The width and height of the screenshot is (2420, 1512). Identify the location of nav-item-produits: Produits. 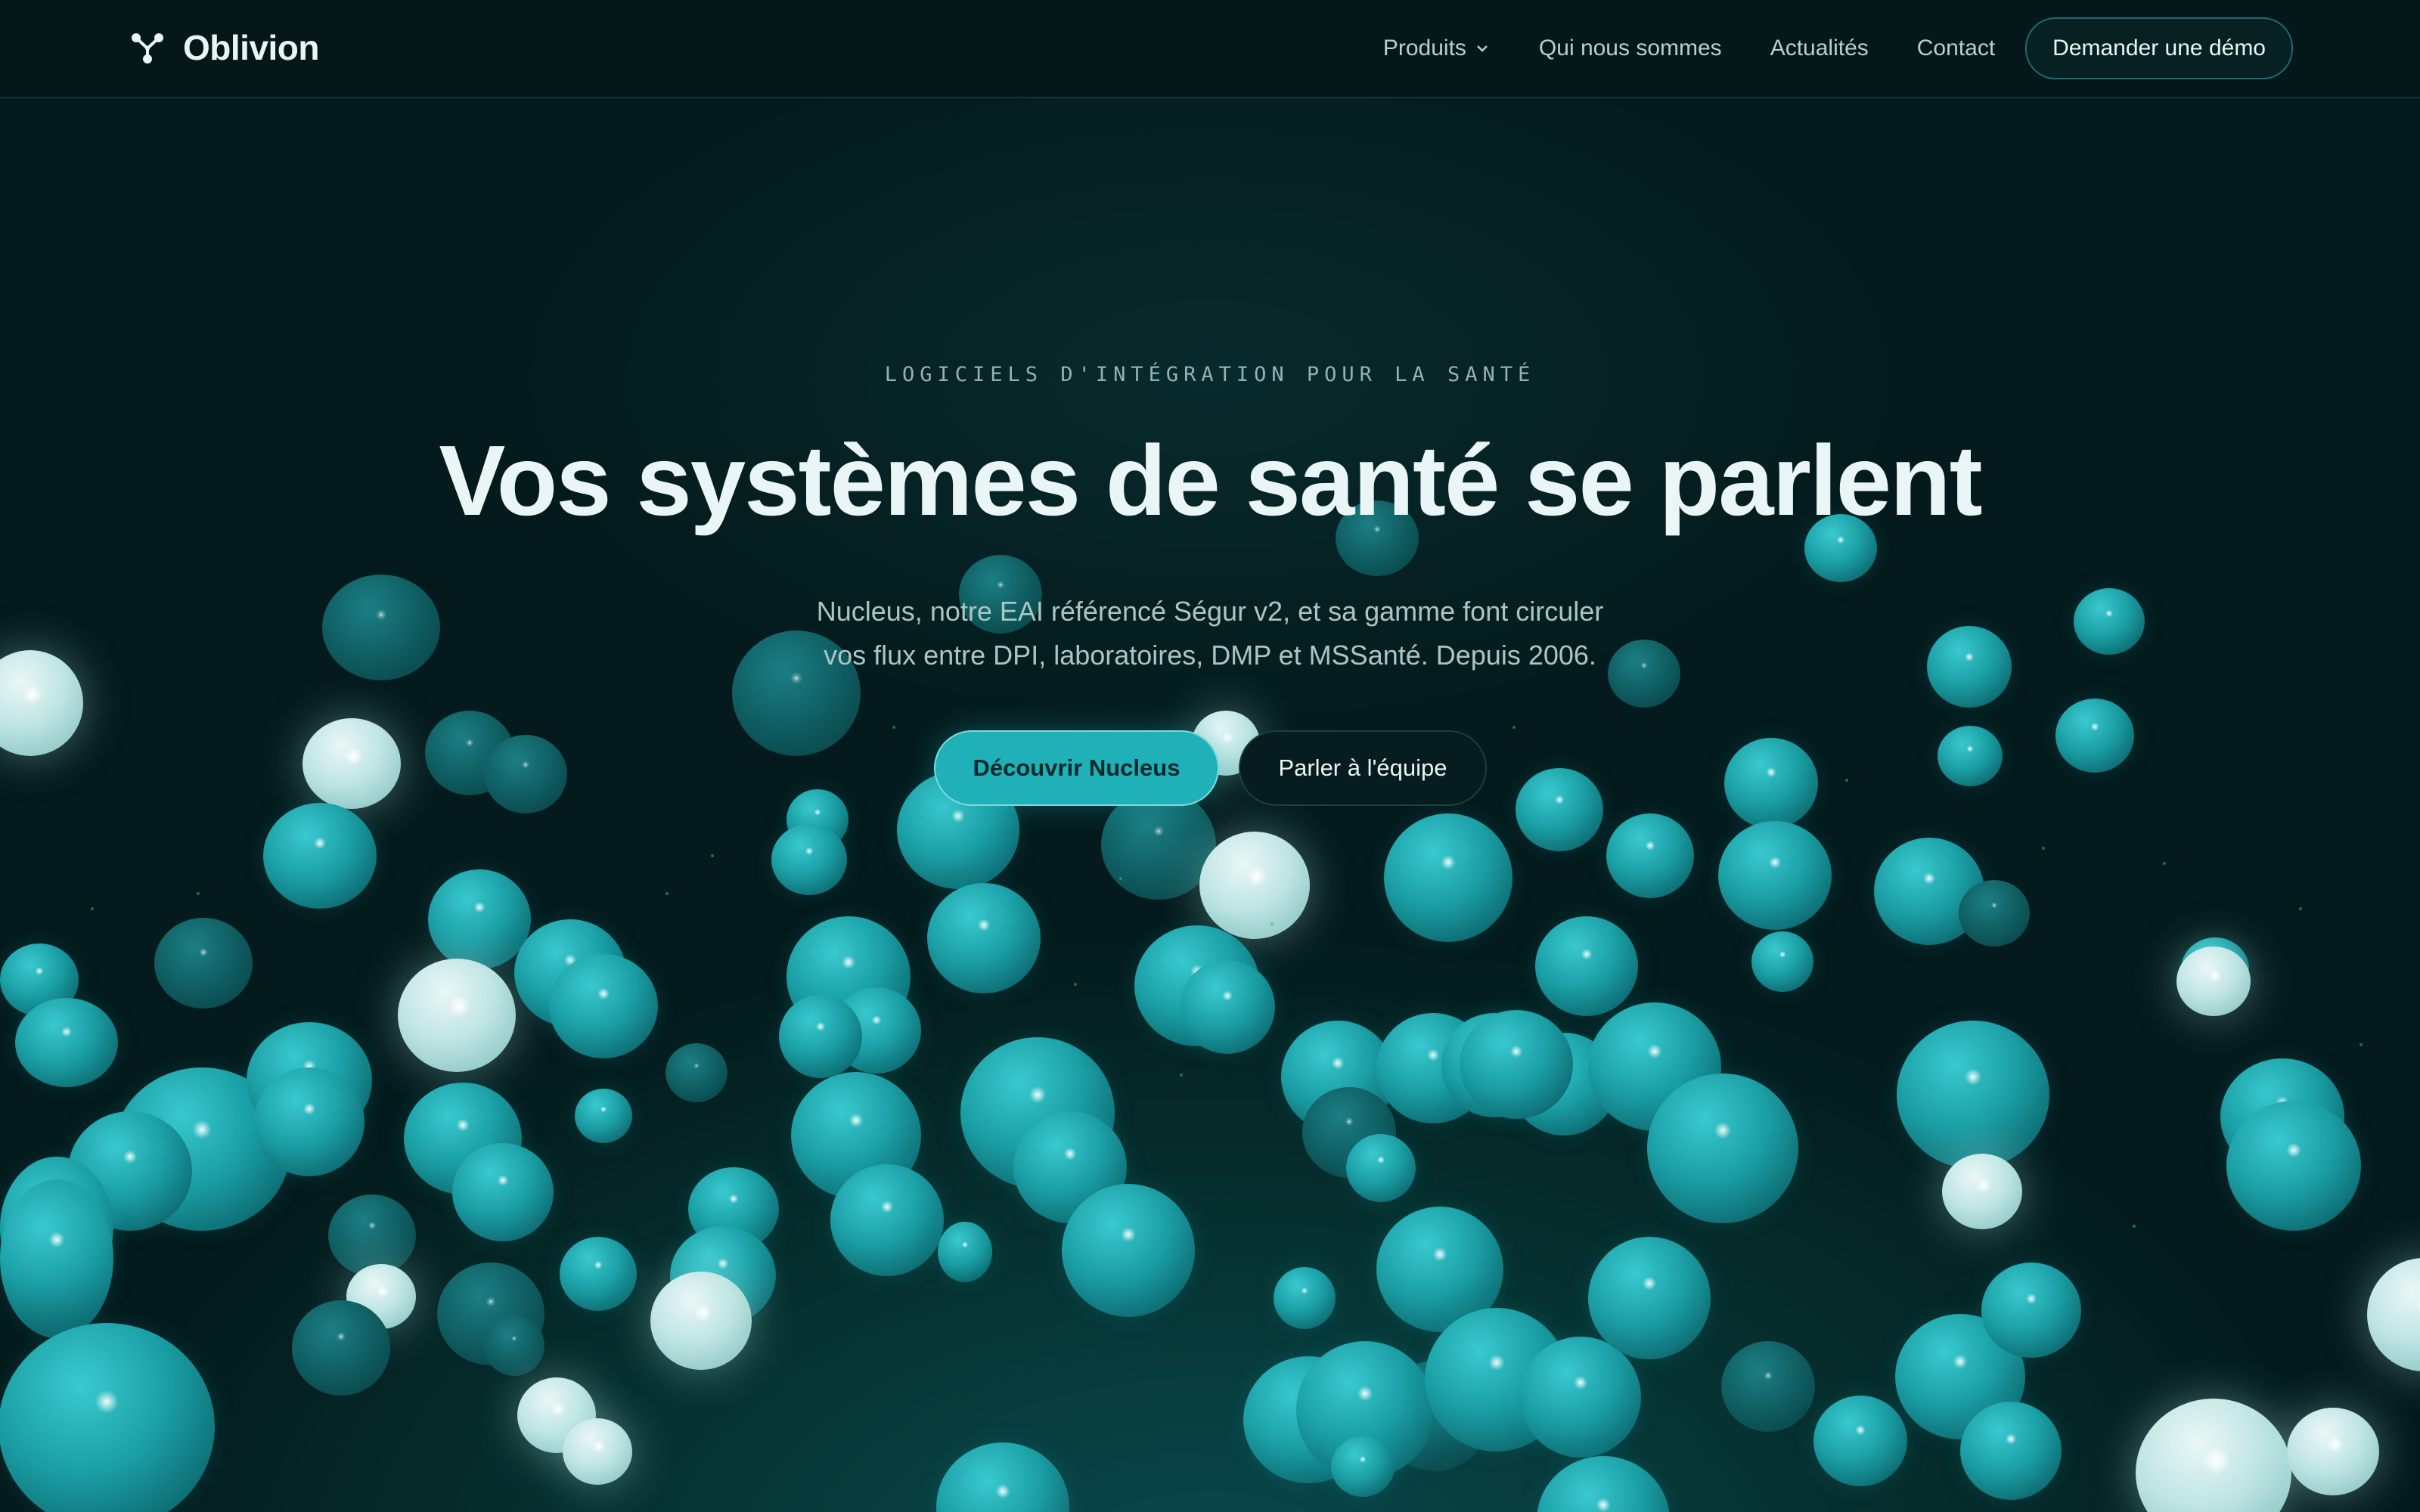
(1437, 48).